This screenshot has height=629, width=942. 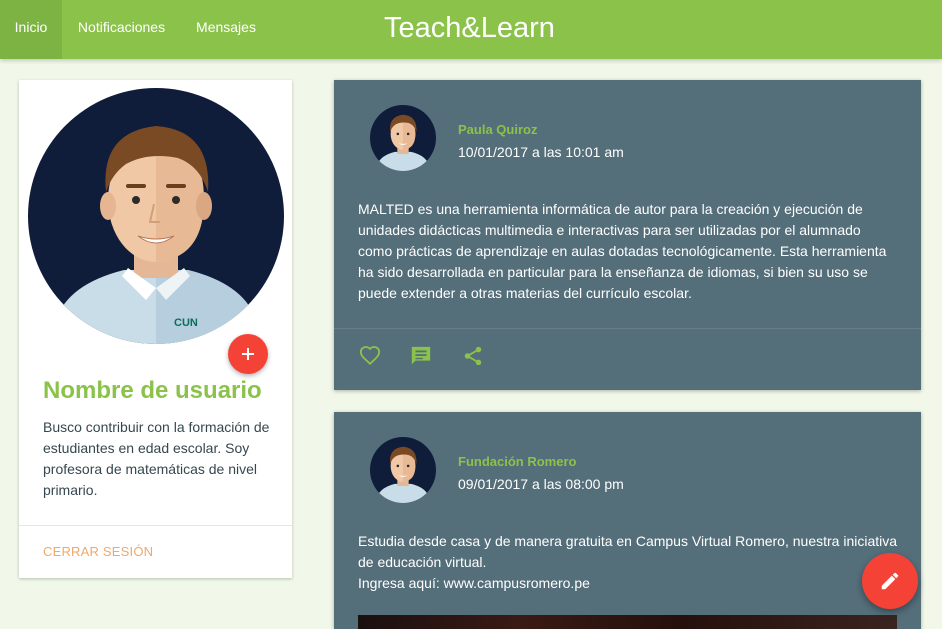 I want to click on post-author: Paula Quiroz, so click(x=497, y=129).